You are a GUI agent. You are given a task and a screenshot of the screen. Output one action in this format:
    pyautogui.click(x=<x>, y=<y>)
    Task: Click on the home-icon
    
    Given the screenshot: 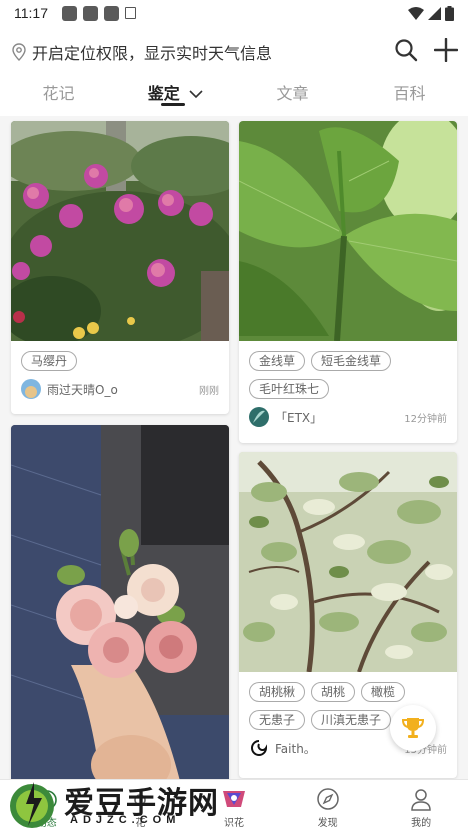 What is the action you would take?
    pyautogui.click(x=46, y=800)
    